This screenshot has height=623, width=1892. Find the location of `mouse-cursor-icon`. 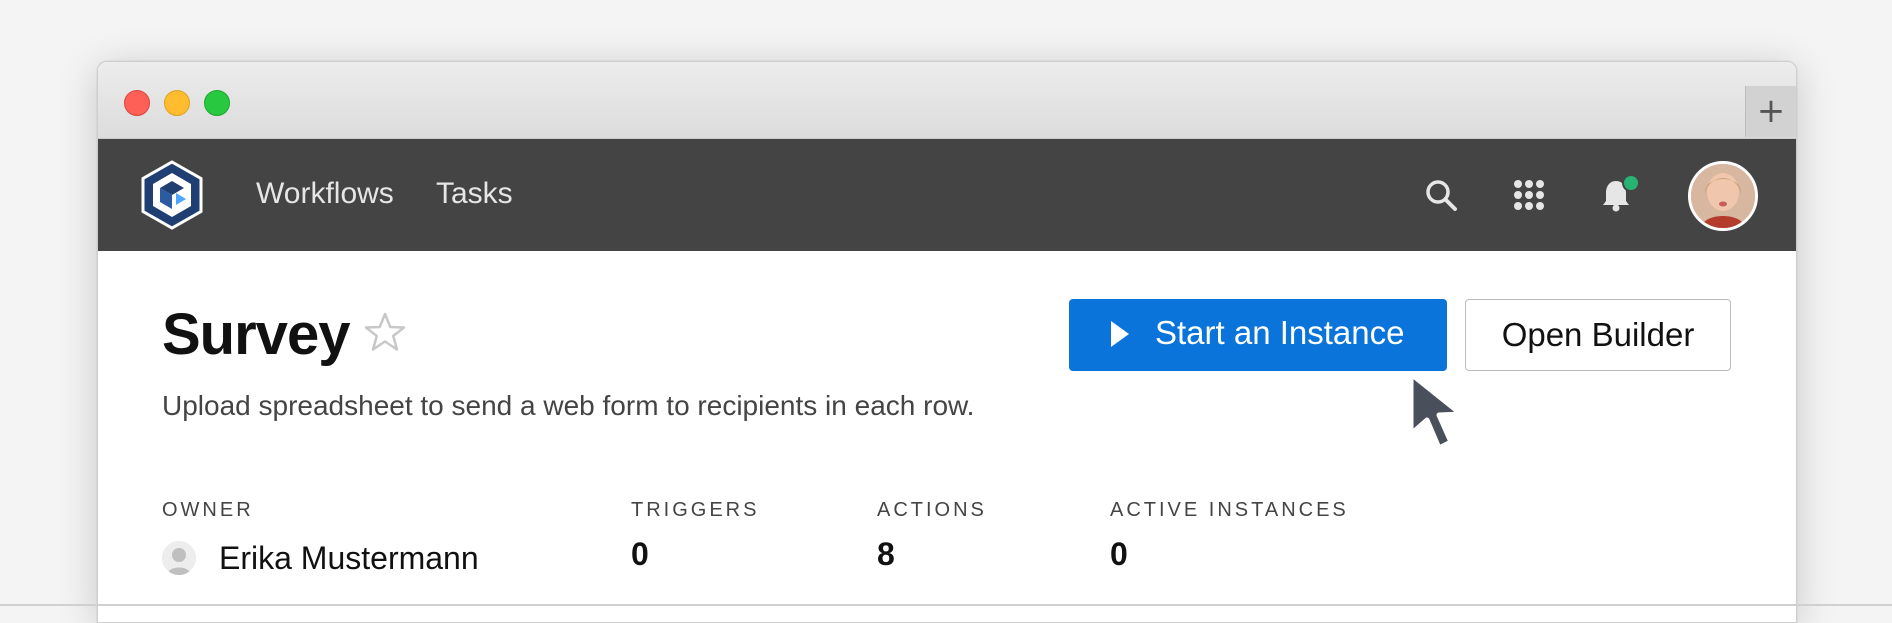

mouse-cursor-icon is located at coordinates (1436, 411).